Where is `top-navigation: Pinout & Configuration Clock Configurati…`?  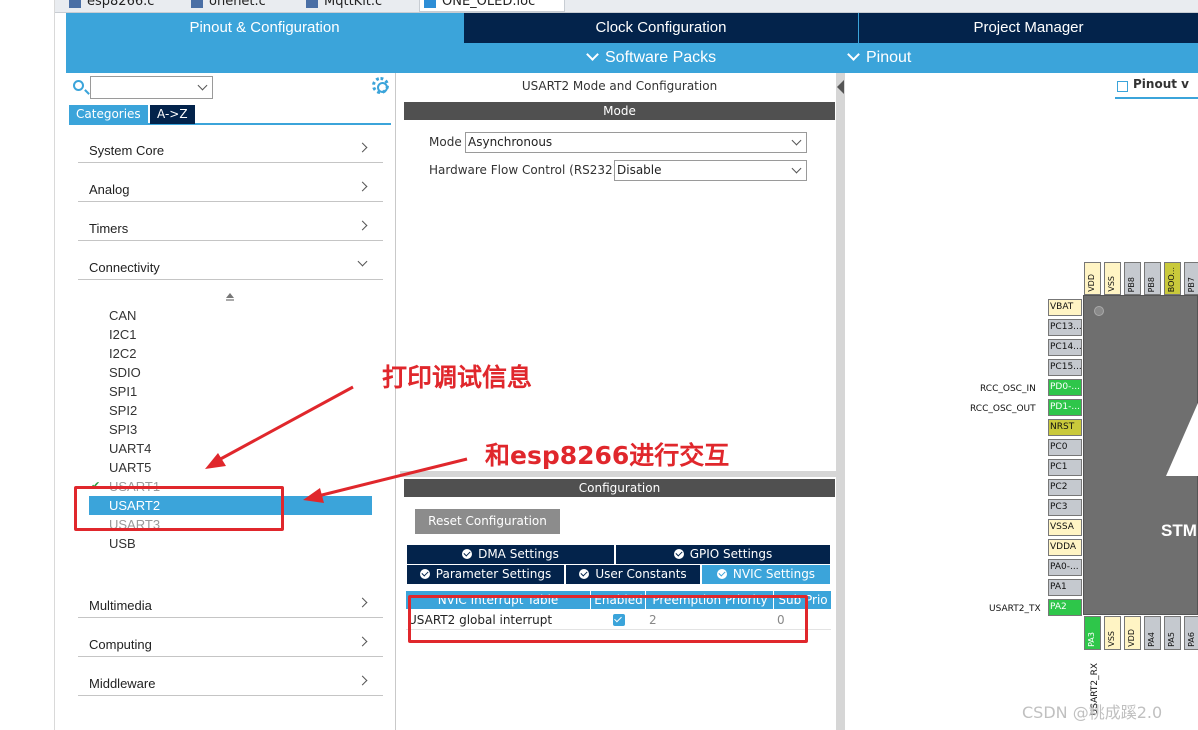
top-navigation: Pinout & Configuration Clock Configurati… is located at coordinates (632, 43).